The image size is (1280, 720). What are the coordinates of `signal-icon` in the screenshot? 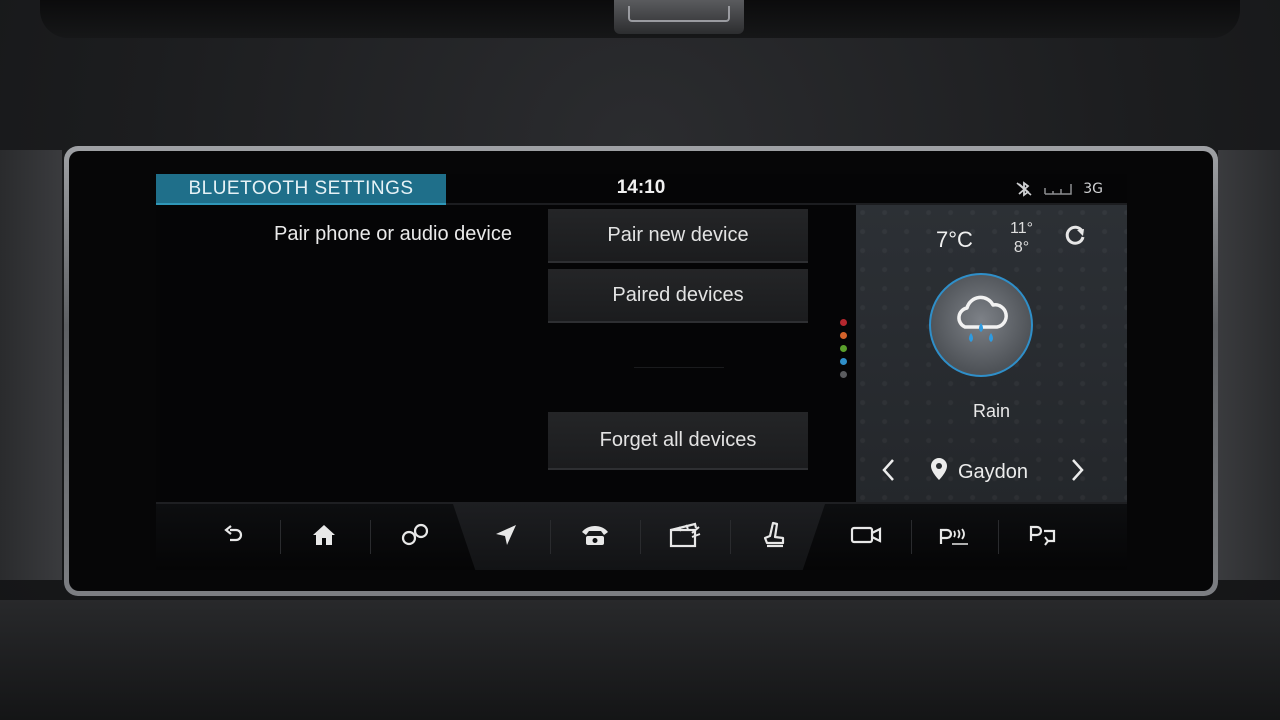 It's located at (1058, 189).